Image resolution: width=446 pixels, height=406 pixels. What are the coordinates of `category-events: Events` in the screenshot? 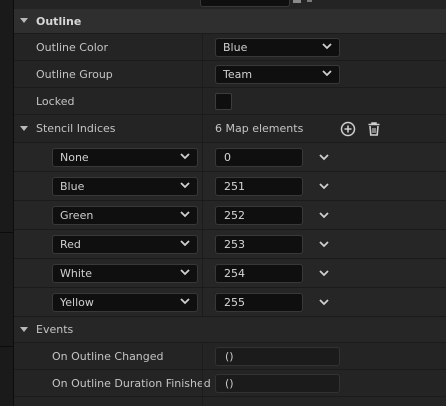 It's located at (230, 330).